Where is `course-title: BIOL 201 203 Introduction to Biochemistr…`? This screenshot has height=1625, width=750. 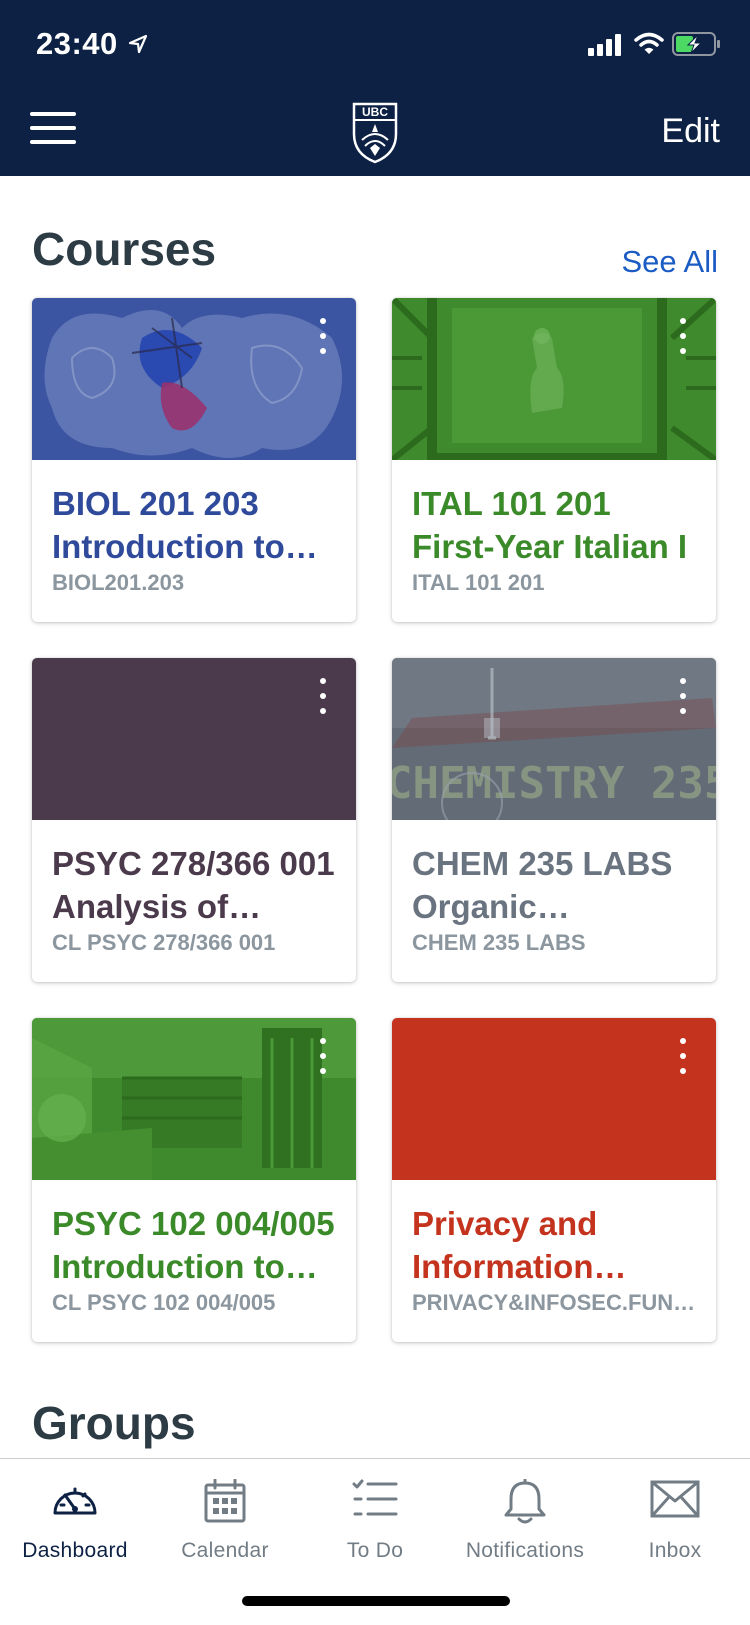 course-title: BIOL 201 203 Introduction to Biochemistr… is located at coordinates (168, 525).